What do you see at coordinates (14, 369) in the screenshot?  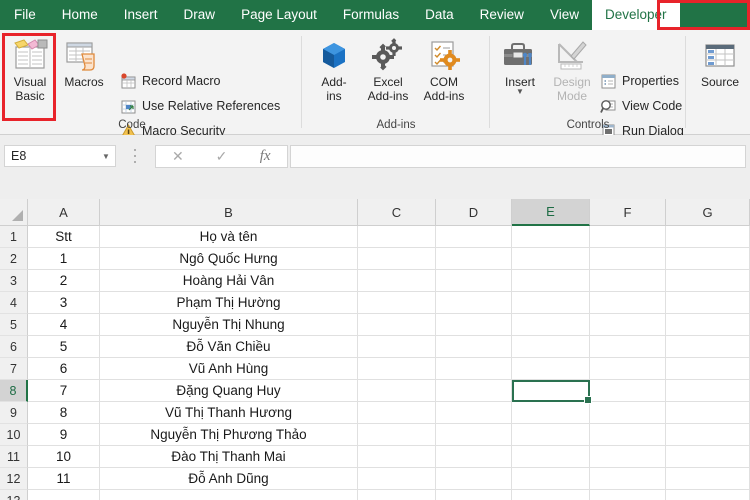 I see `row-header-7: 7` at bounding box center [14, 369].